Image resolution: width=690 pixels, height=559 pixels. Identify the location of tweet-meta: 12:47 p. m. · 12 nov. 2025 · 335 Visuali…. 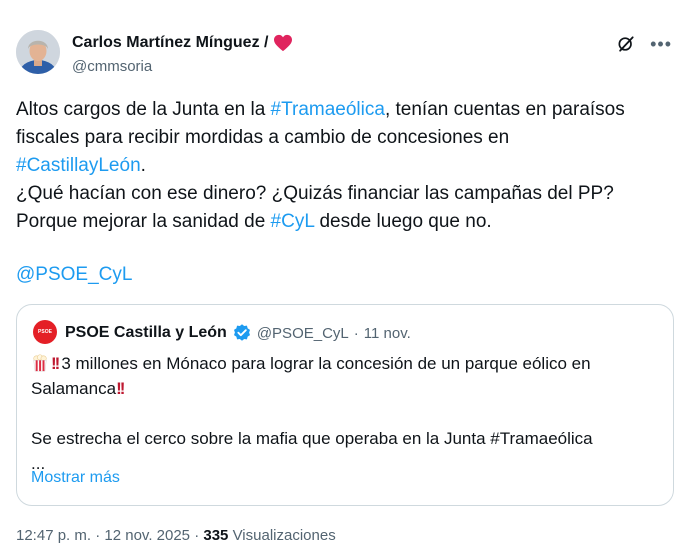
(176, 535).